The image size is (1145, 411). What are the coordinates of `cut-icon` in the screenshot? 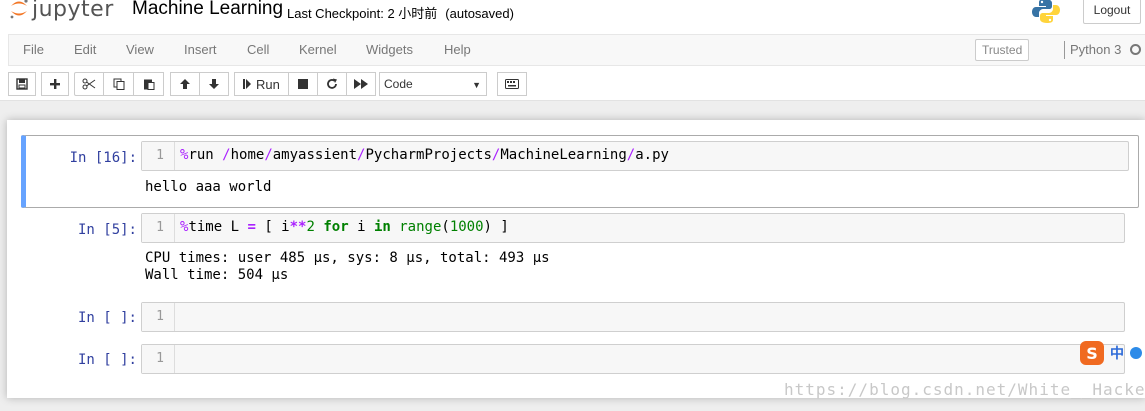 It's located at (89, 84).